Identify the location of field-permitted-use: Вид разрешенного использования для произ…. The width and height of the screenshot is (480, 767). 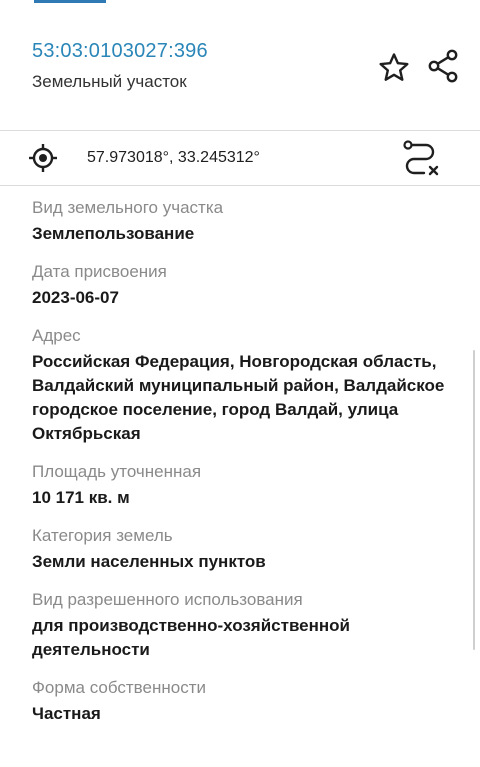
(242, 625).